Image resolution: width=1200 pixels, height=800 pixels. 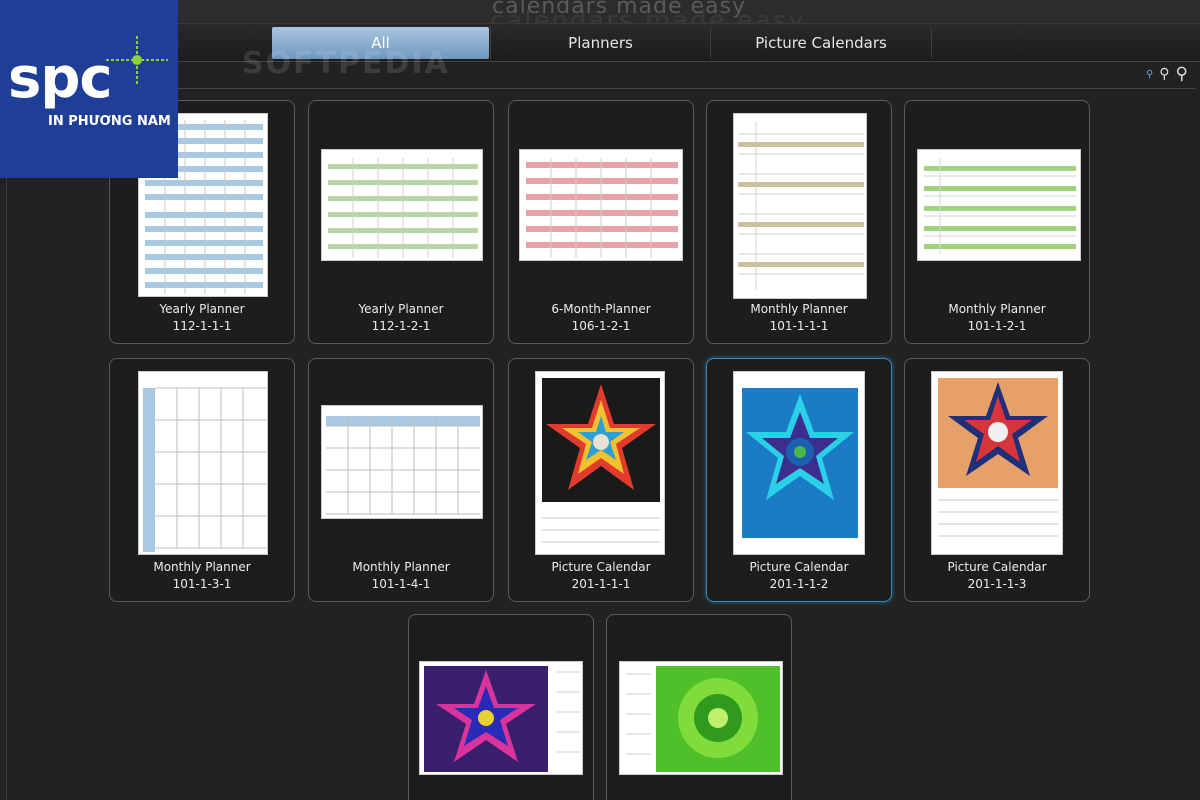 I want to click on template-card-selected: Picture Calendar 201-1-1-2, so click(x=799, y=480).